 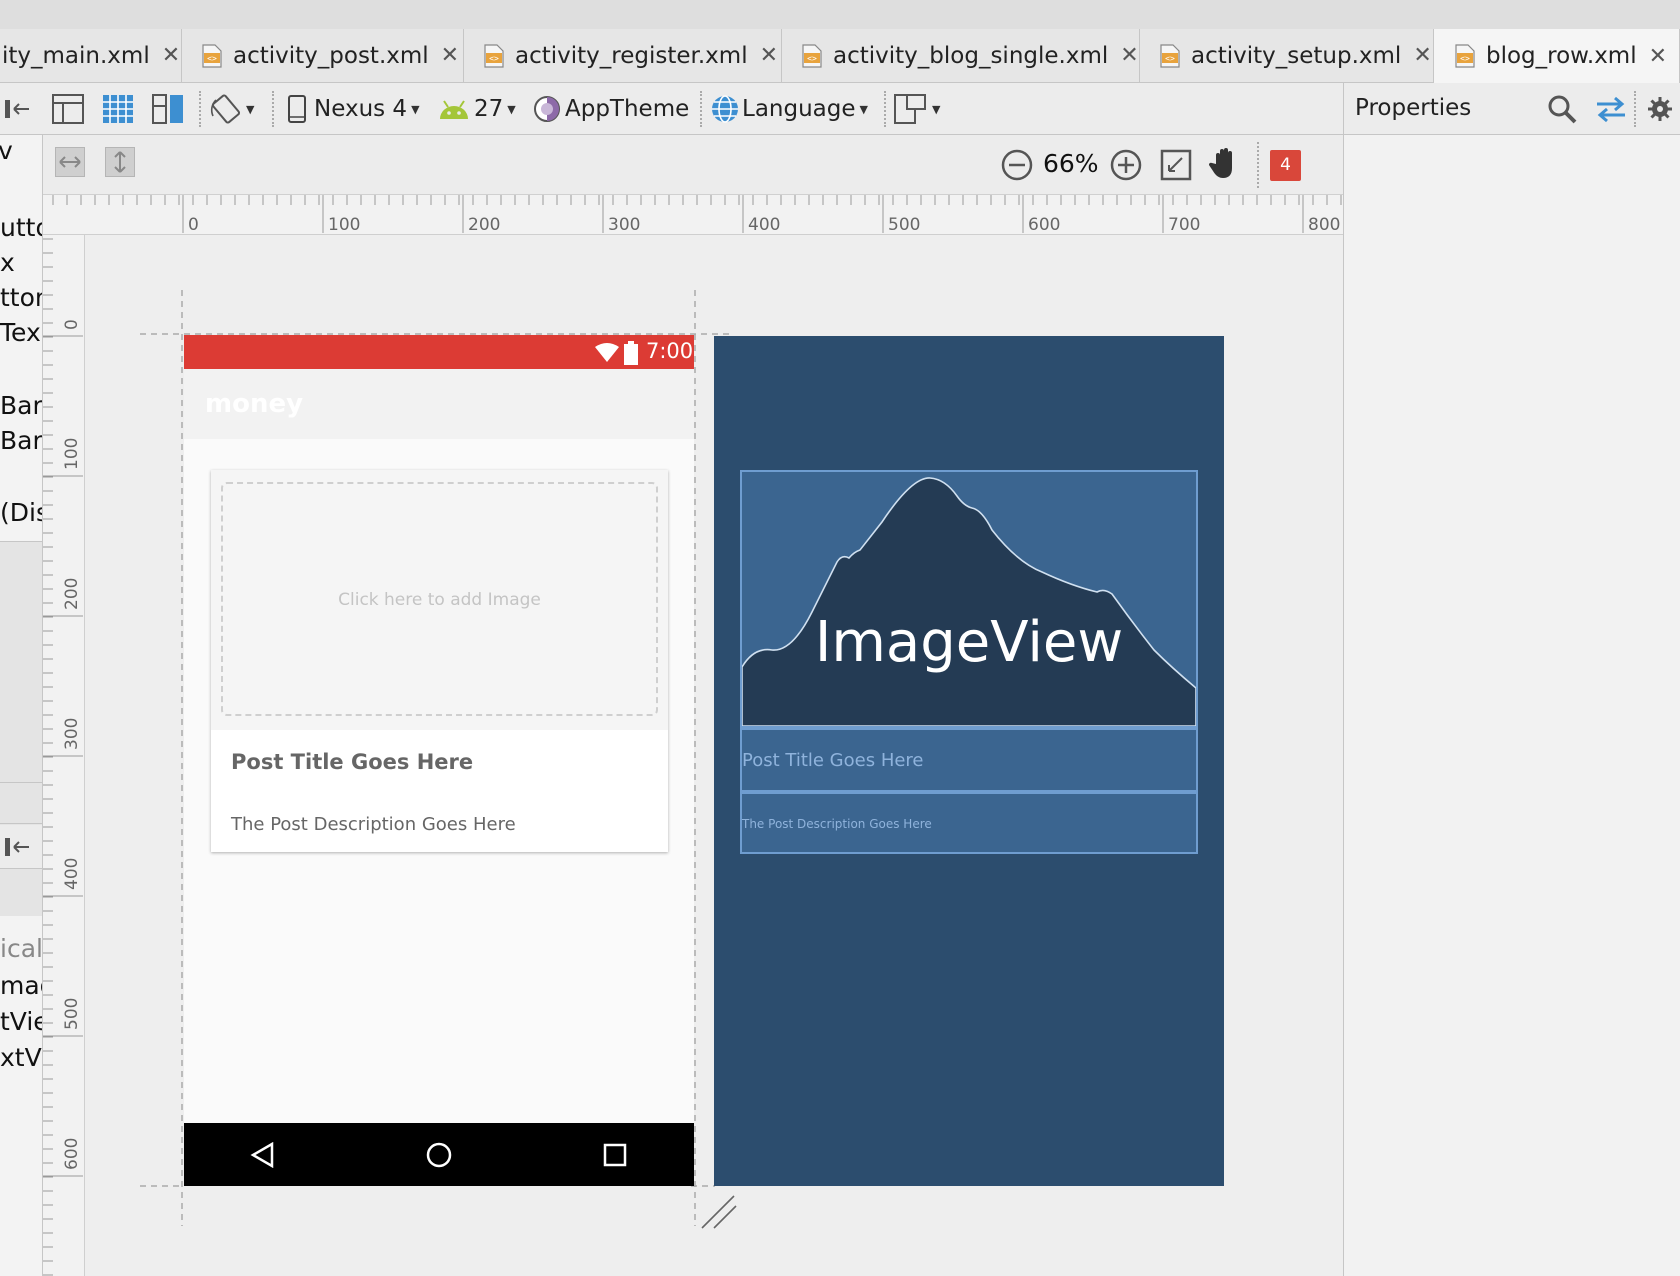 I want to click on expand-horizontal-button, so click(x=70, y=162).